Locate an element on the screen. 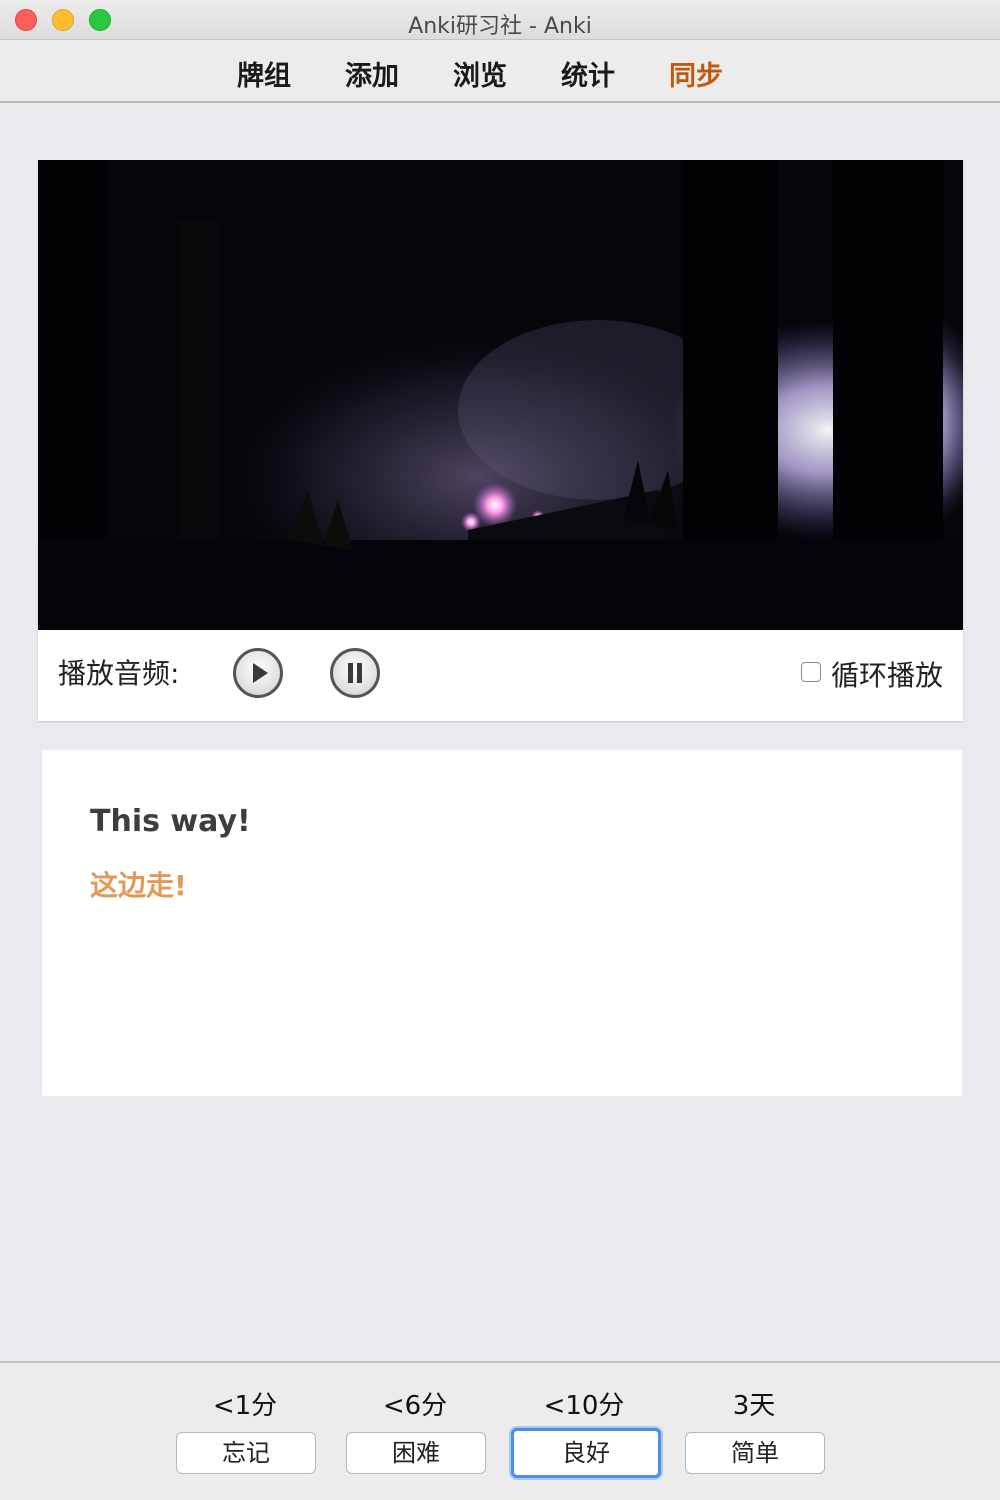  interval-hard: <6分 is located at coordinates (415, 1406).